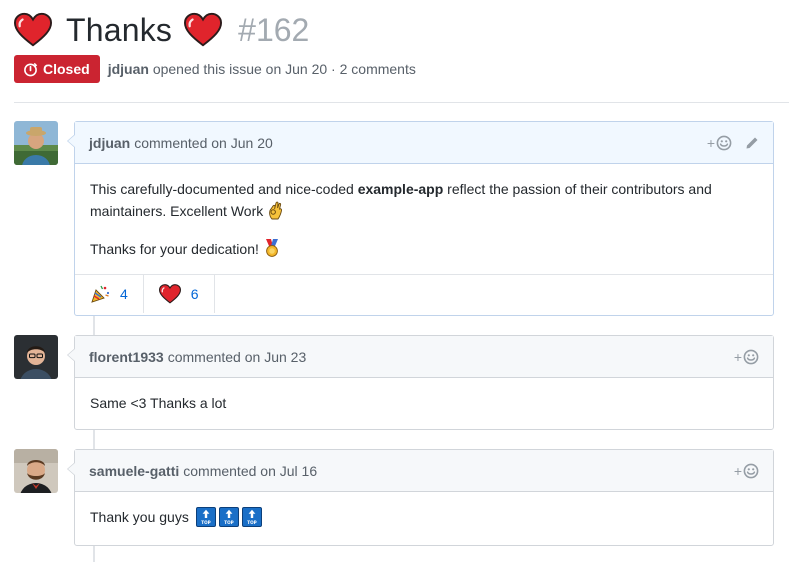 The image size is (789, 562). Describe the element at coordinates (237, 357) in the screenshot. I see `comment-timestamp: commented on Jun 23` at that location.